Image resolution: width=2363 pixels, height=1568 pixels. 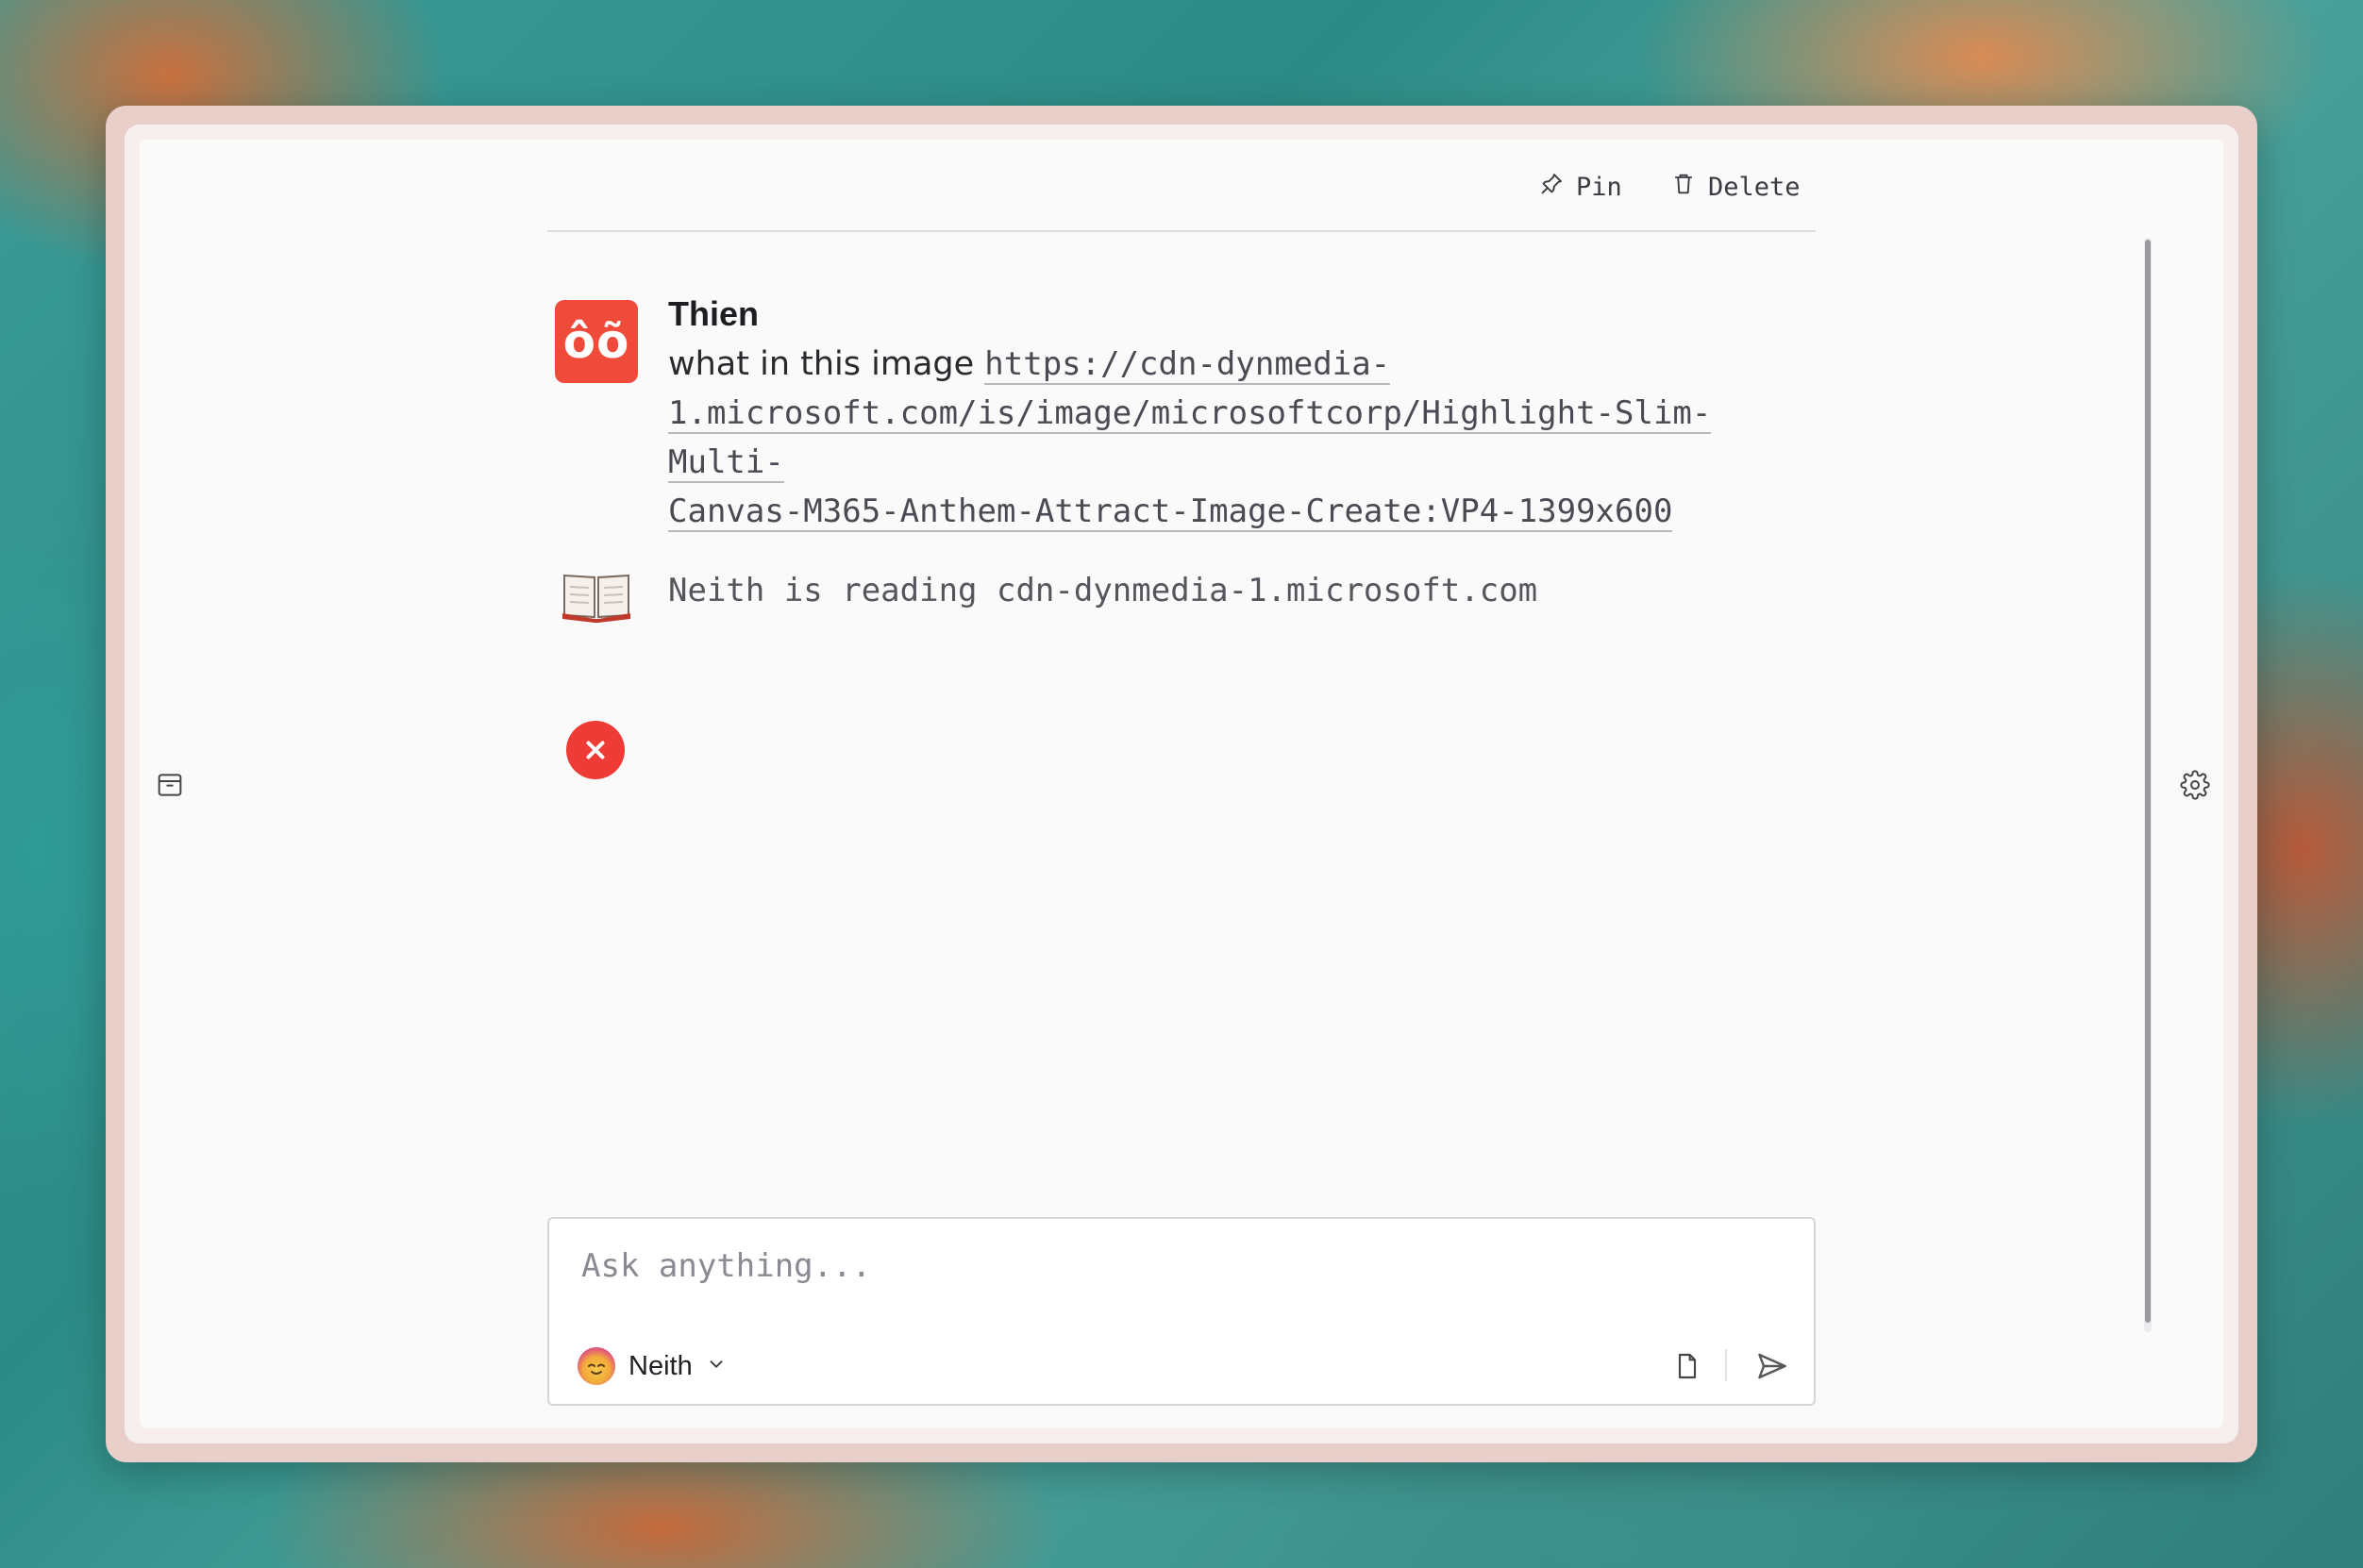 I want to click on trash-icon, so click(x=1683, y=187).